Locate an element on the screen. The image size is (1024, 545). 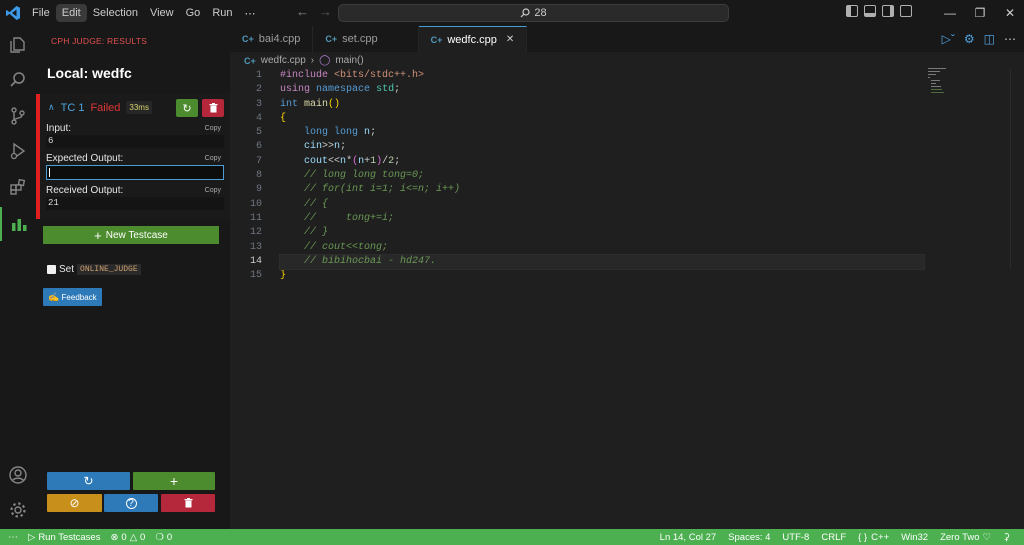
menu-edit: Edit is located at coordinates (71, 13).